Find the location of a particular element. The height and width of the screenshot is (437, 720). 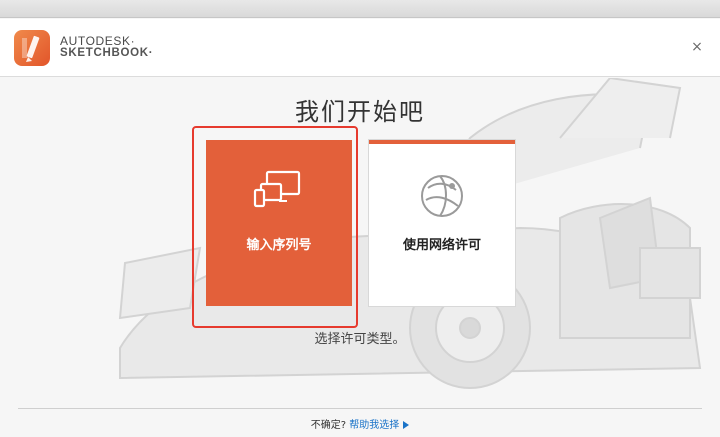

network-license-option: 使用网络许可 is located at coordinates (442, 223).